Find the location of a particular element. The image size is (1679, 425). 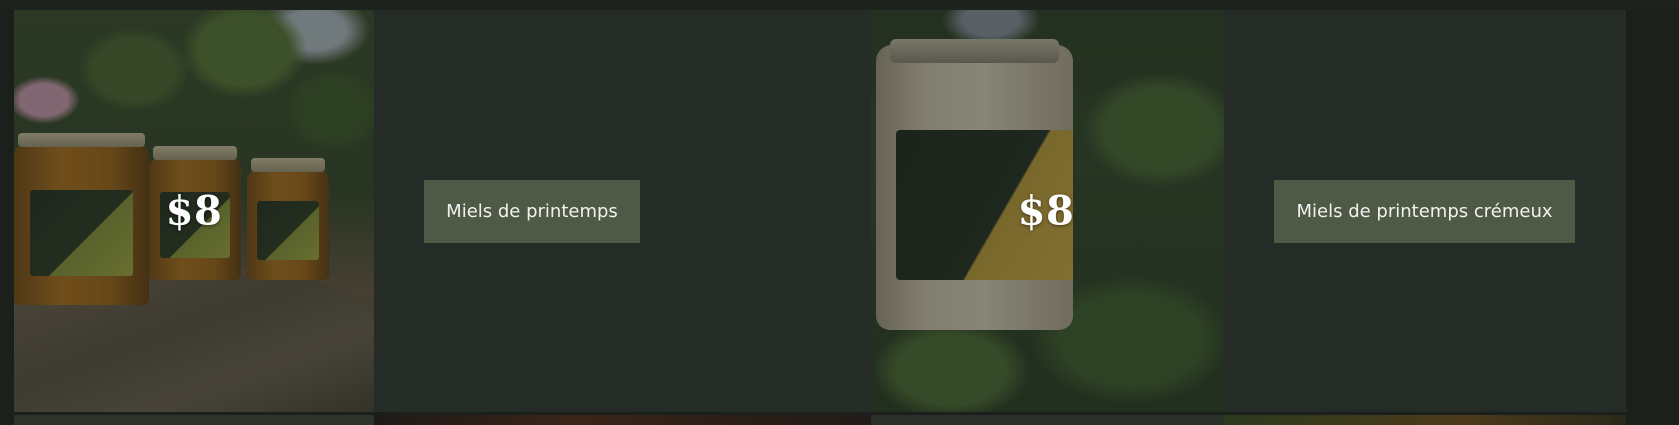

top-edge is located at coordinates (839, 5).